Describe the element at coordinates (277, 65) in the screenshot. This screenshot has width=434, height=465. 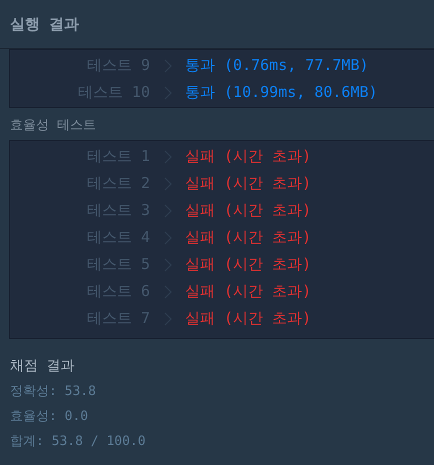
I see `test-result: 통과 (0.76ms, 77.7MB)` at that location.